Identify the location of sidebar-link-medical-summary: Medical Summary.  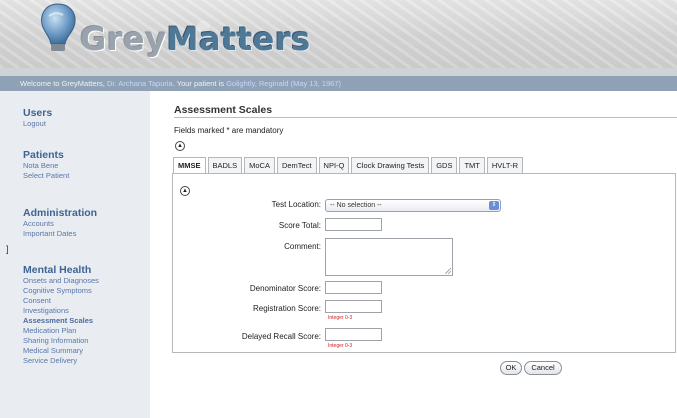
(61, 351).